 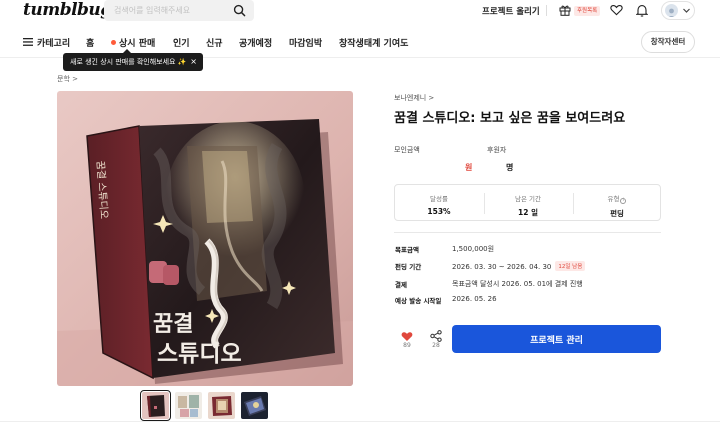 What do you see at coordinates (407, 150) in the screenshot?
I see `raised-amount-label: 모인금액` at bounding box center [407, 150].